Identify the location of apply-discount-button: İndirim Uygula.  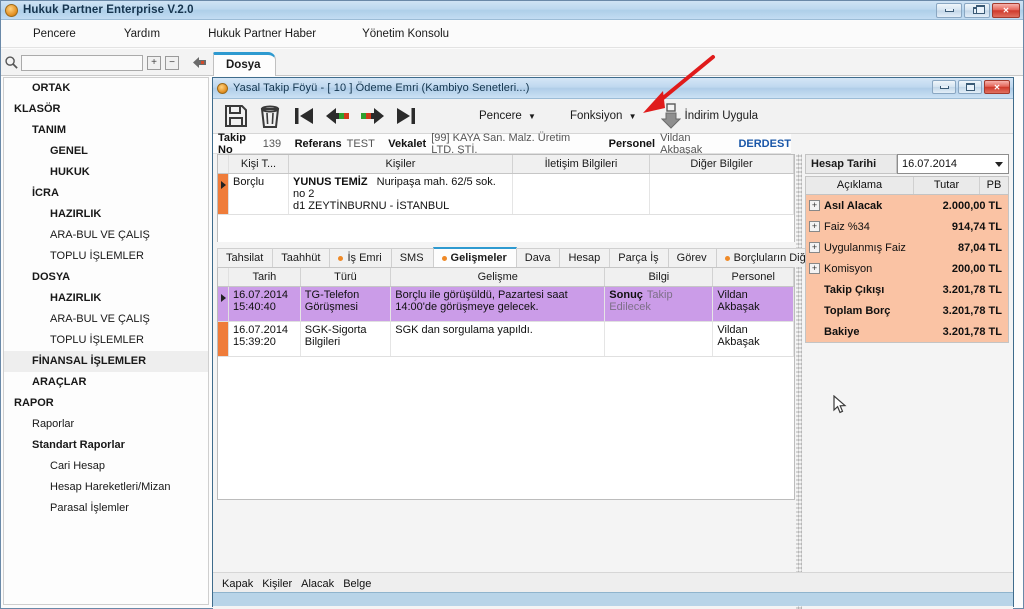
(710, 116).